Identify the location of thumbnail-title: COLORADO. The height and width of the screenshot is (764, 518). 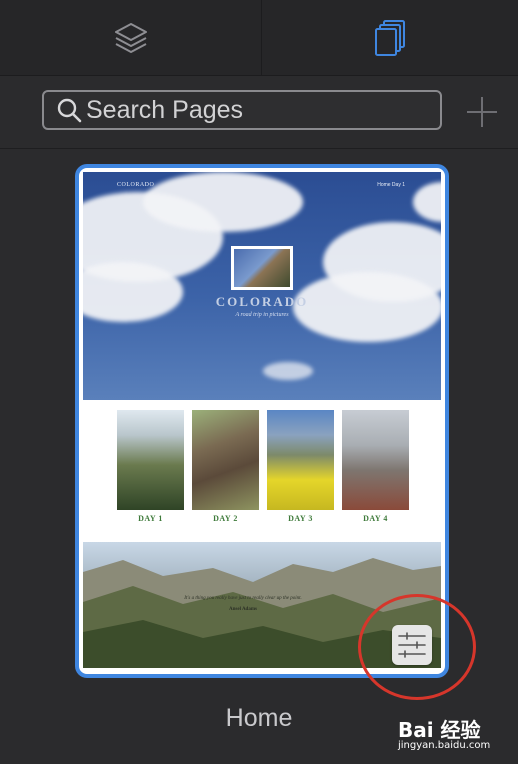
(262, 301).